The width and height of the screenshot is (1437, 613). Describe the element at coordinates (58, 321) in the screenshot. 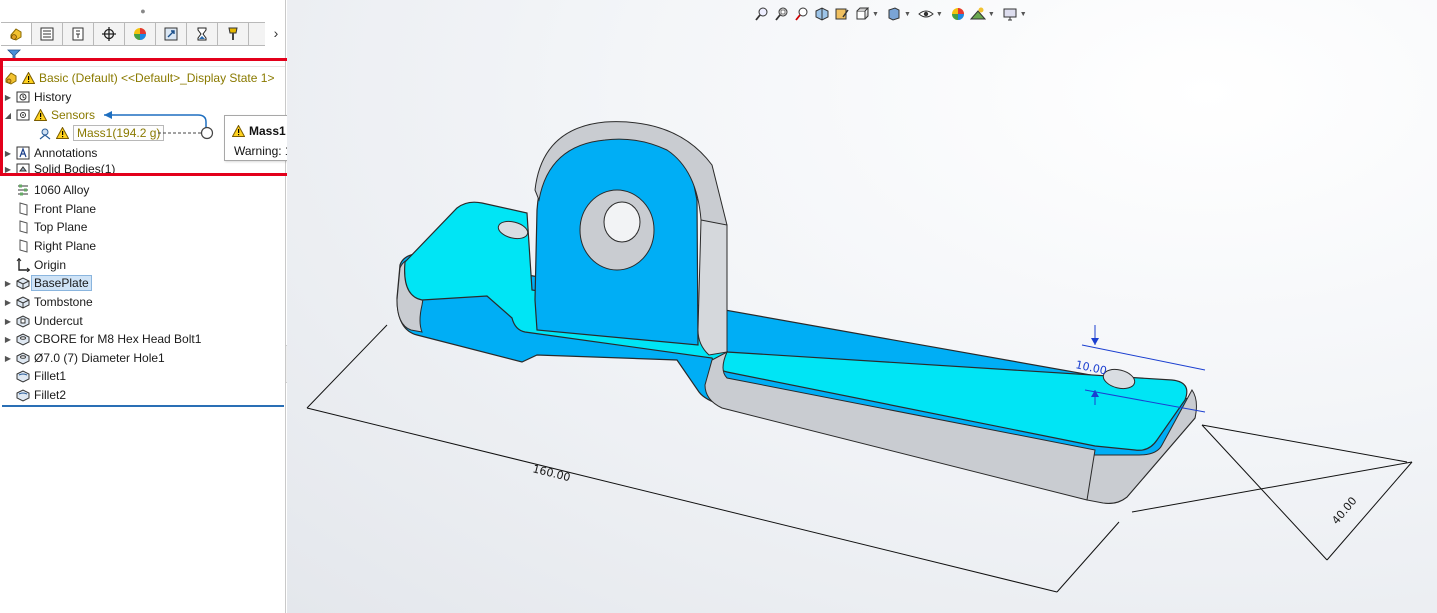

I see `tree-item-label: Undercut` at that location.